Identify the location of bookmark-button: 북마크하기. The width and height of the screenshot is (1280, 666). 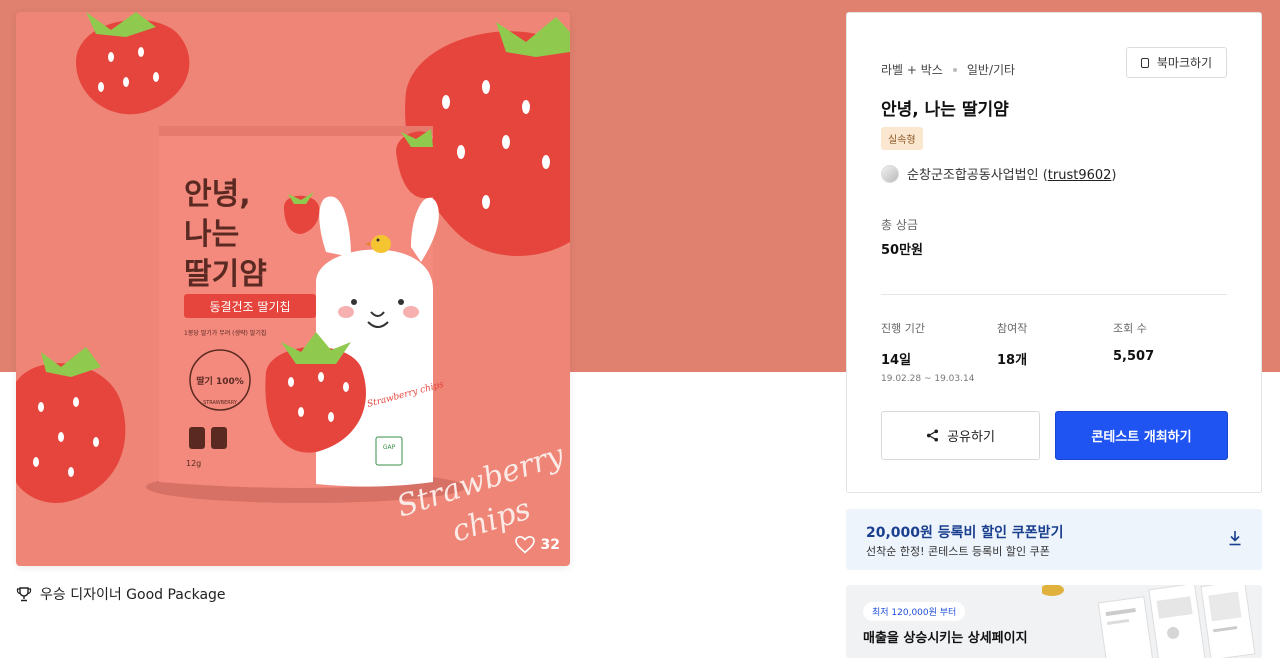
(1176, 62).